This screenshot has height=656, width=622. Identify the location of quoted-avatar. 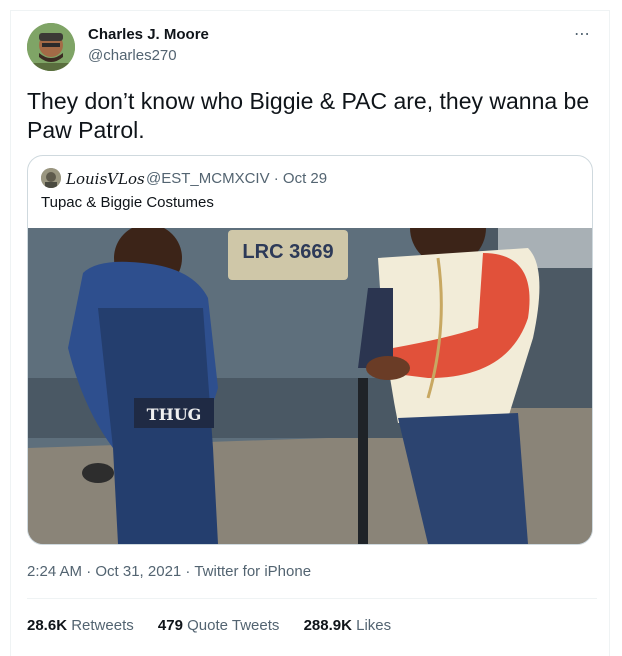
(51, 178).